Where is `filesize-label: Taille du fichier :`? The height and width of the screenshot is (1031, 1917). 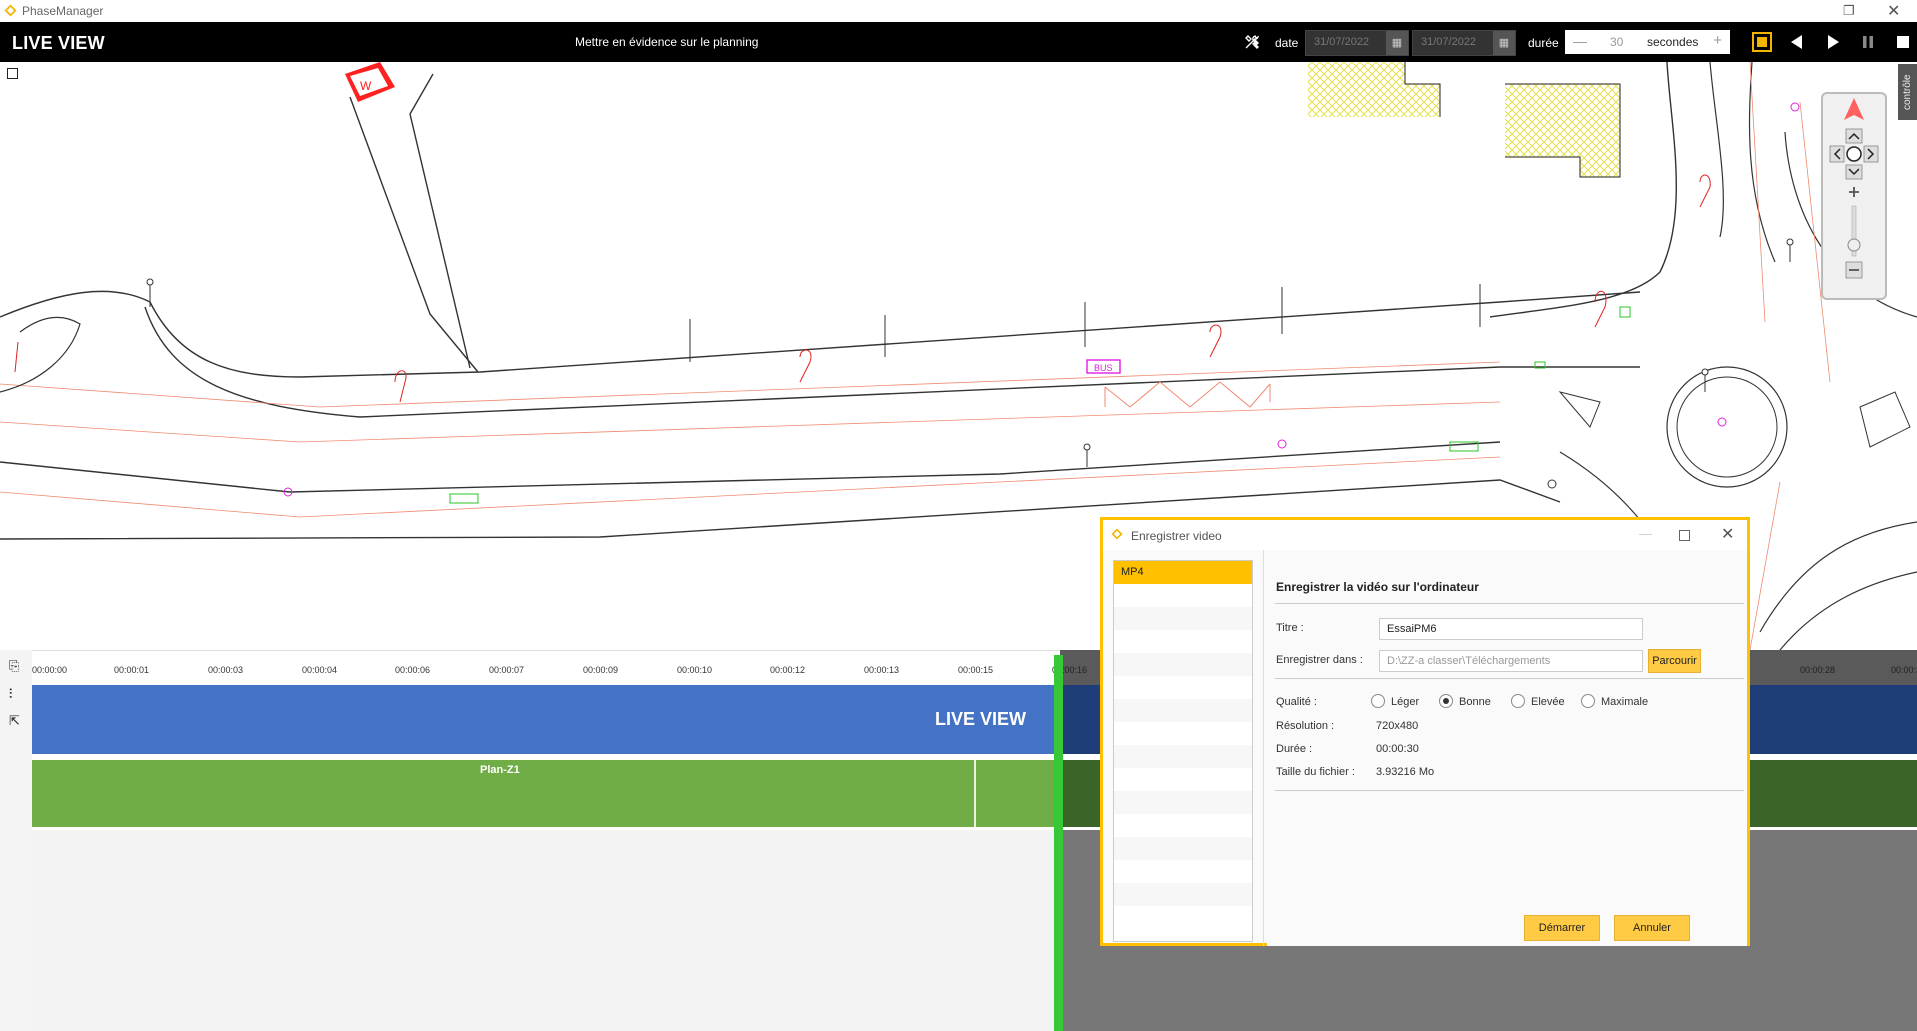 filesize-label: Taille du fichier : is located at coordinates (1315, 772).